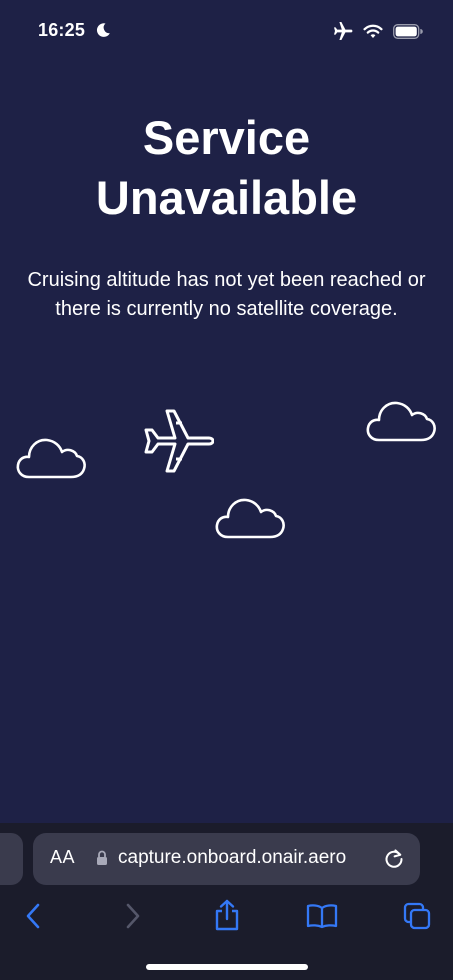 The width and height of the screenshot is (453, 980). Describe the element at coordinates (132, 916) in the screenshot. I see `forward-icon` at that location.